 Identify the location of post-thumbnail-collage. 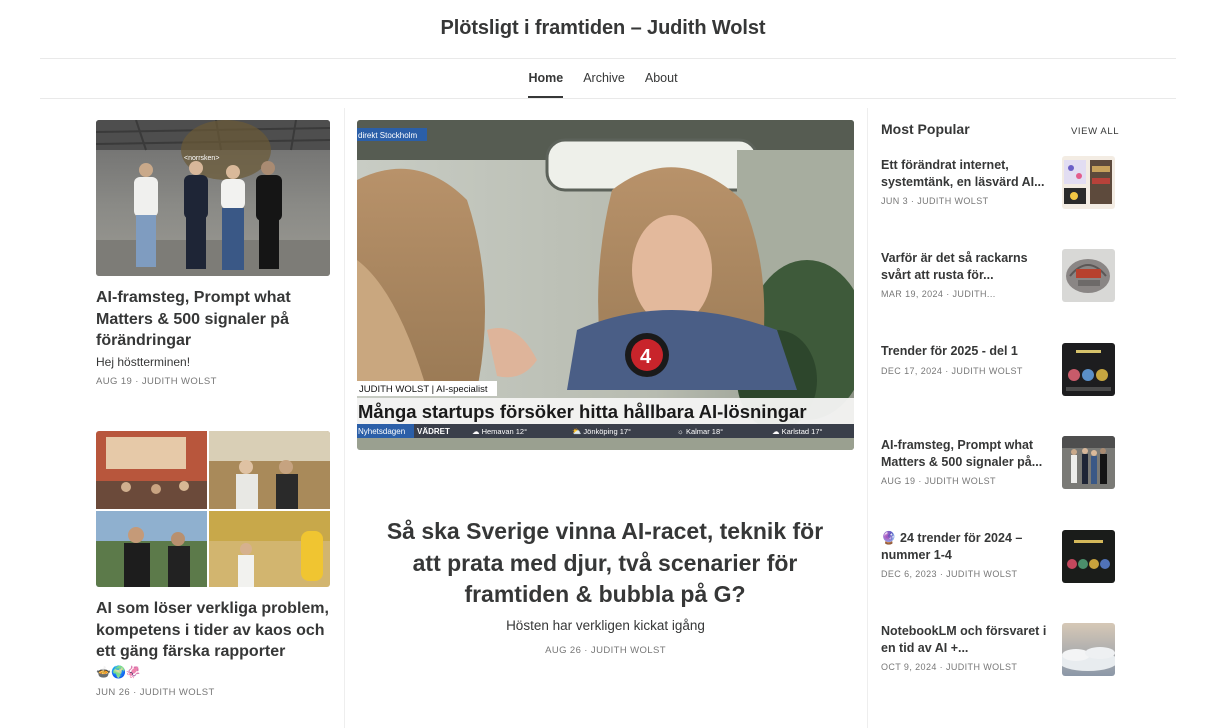
(213, 509).